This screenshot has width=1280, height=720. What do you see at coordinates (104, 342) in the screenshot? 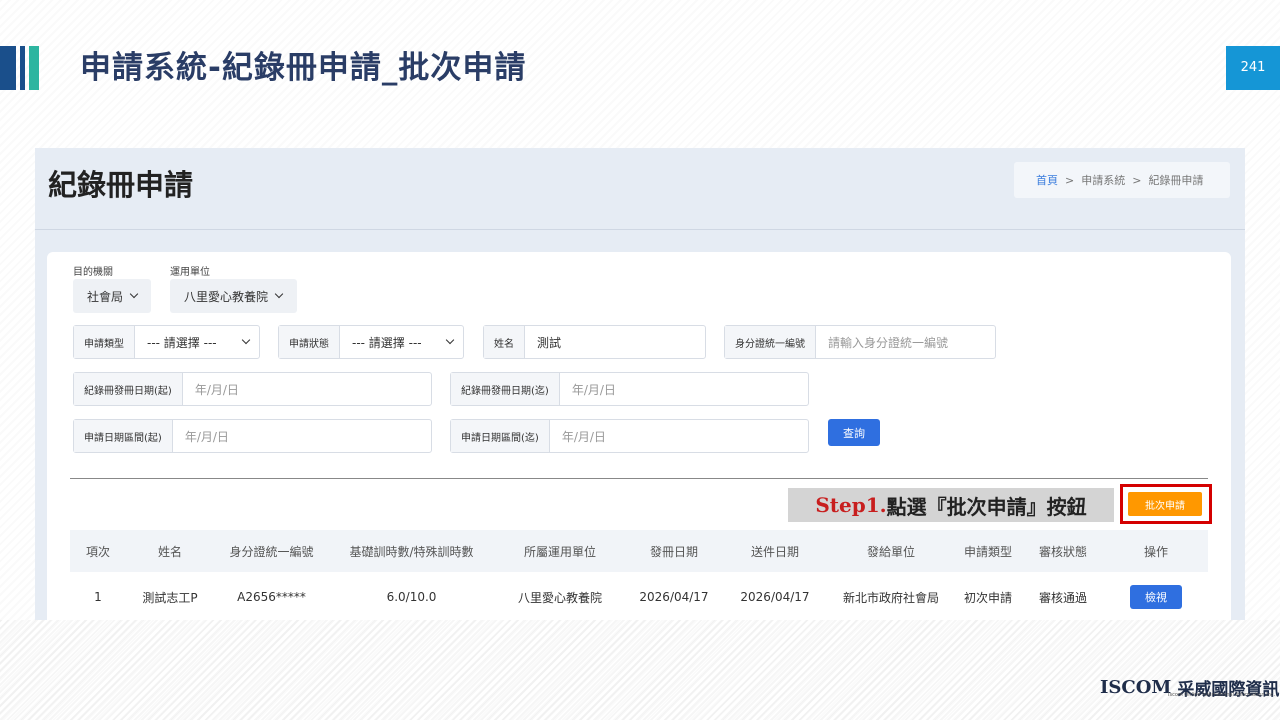
I see `apply-type-label: 申請類型` at bounding box center [104, 342].